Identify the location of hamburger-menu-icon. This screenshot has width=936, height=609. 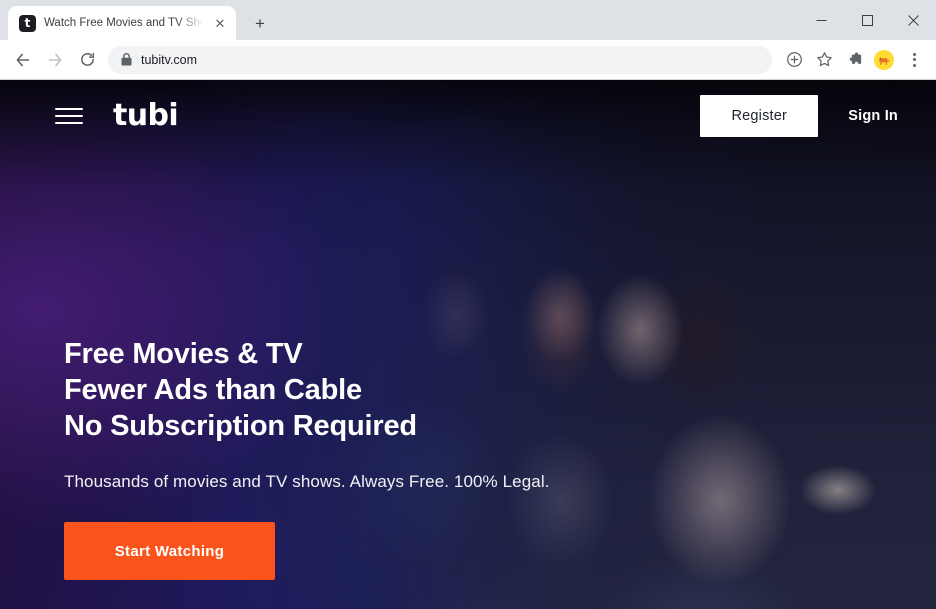
(69, 116).